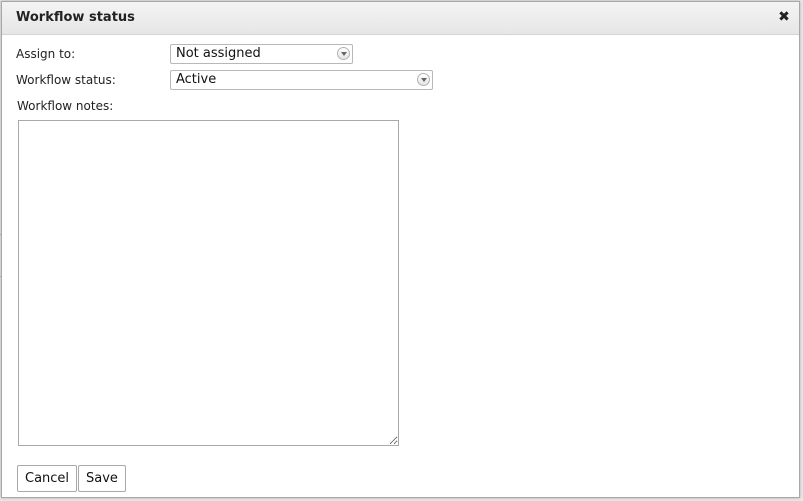 Image resolution: width=803 pixels, height=501 pixels. I want to click on workflow-status-value: Active, so click(196, 79).